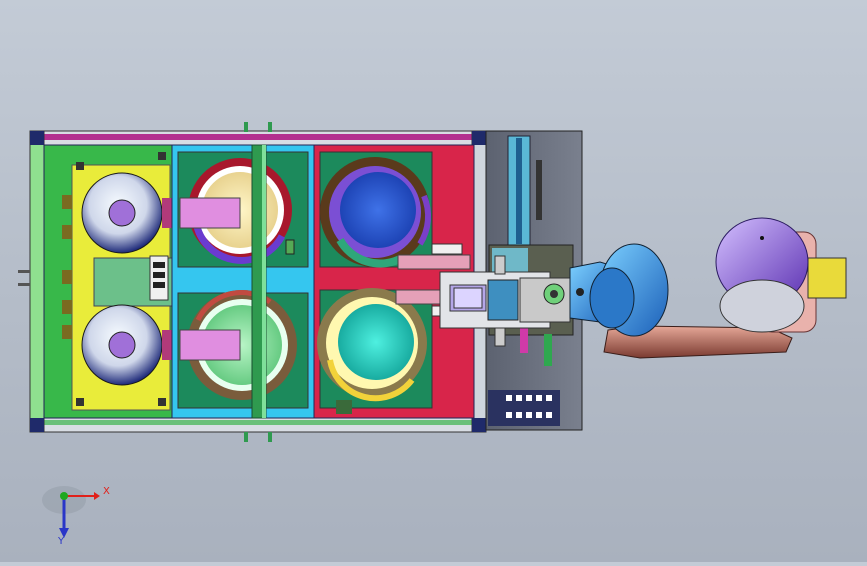 The image size is (867, 566). Describe the element at coordinates (243, 281) in the screenshot. I see `cyan-feeder-module` at that location.